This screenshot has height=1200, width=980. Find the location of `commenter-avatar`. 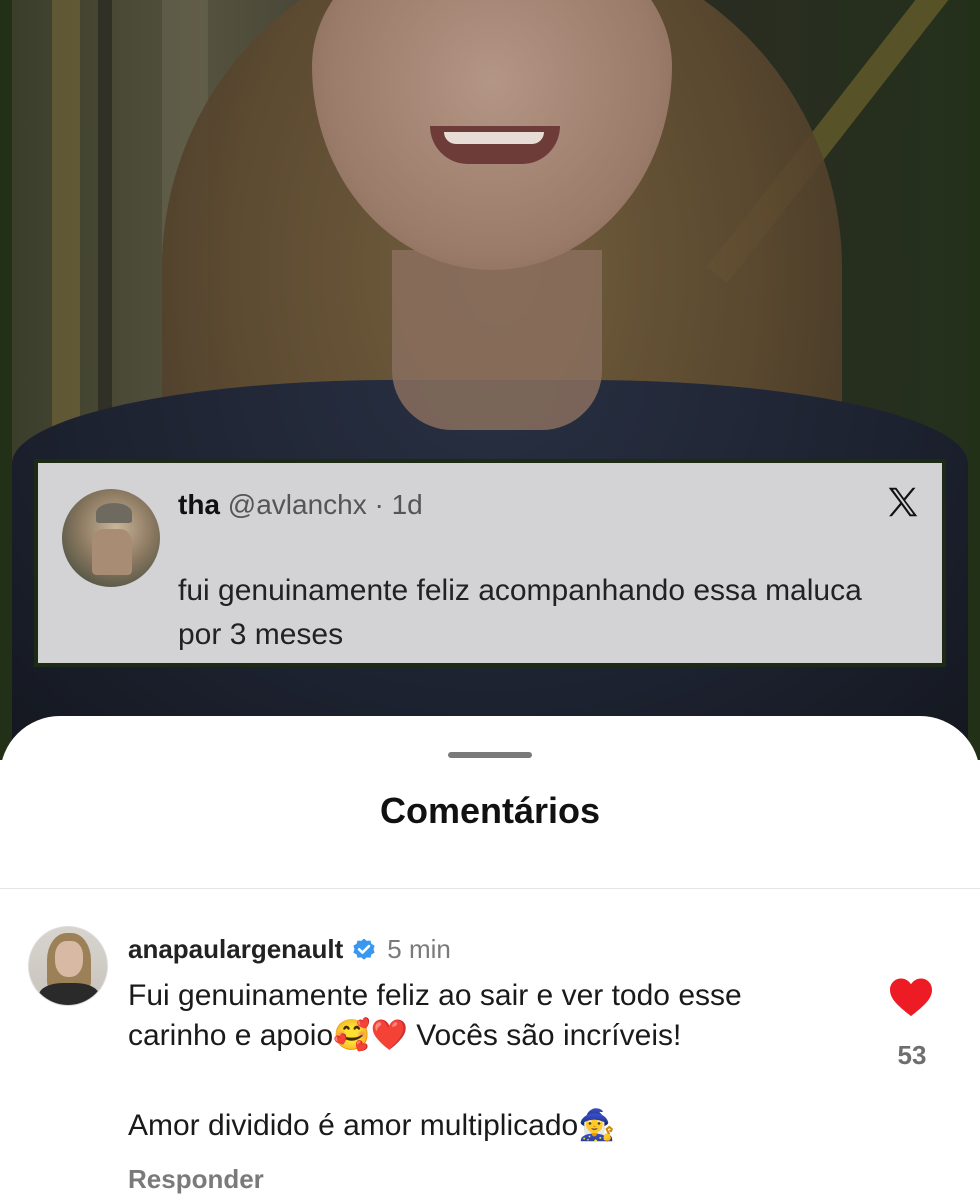

commenter-avatar is located at coordinates (68, 966).